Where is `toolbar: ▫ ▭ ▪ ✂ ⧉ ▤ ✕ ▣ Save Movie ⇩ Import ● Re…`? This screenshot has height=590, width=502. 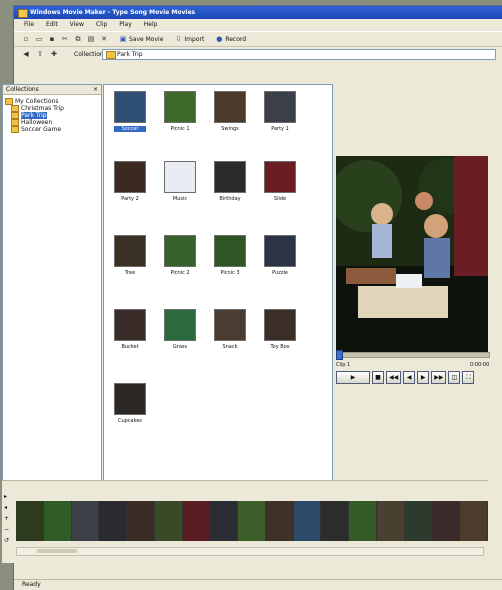
toolbar: ▫ ▭ ▪ ✂ ⧉ ▤ ✕ ▣ Save Movie ⇩ Import ● Re… is located at coordinates (258, 39).